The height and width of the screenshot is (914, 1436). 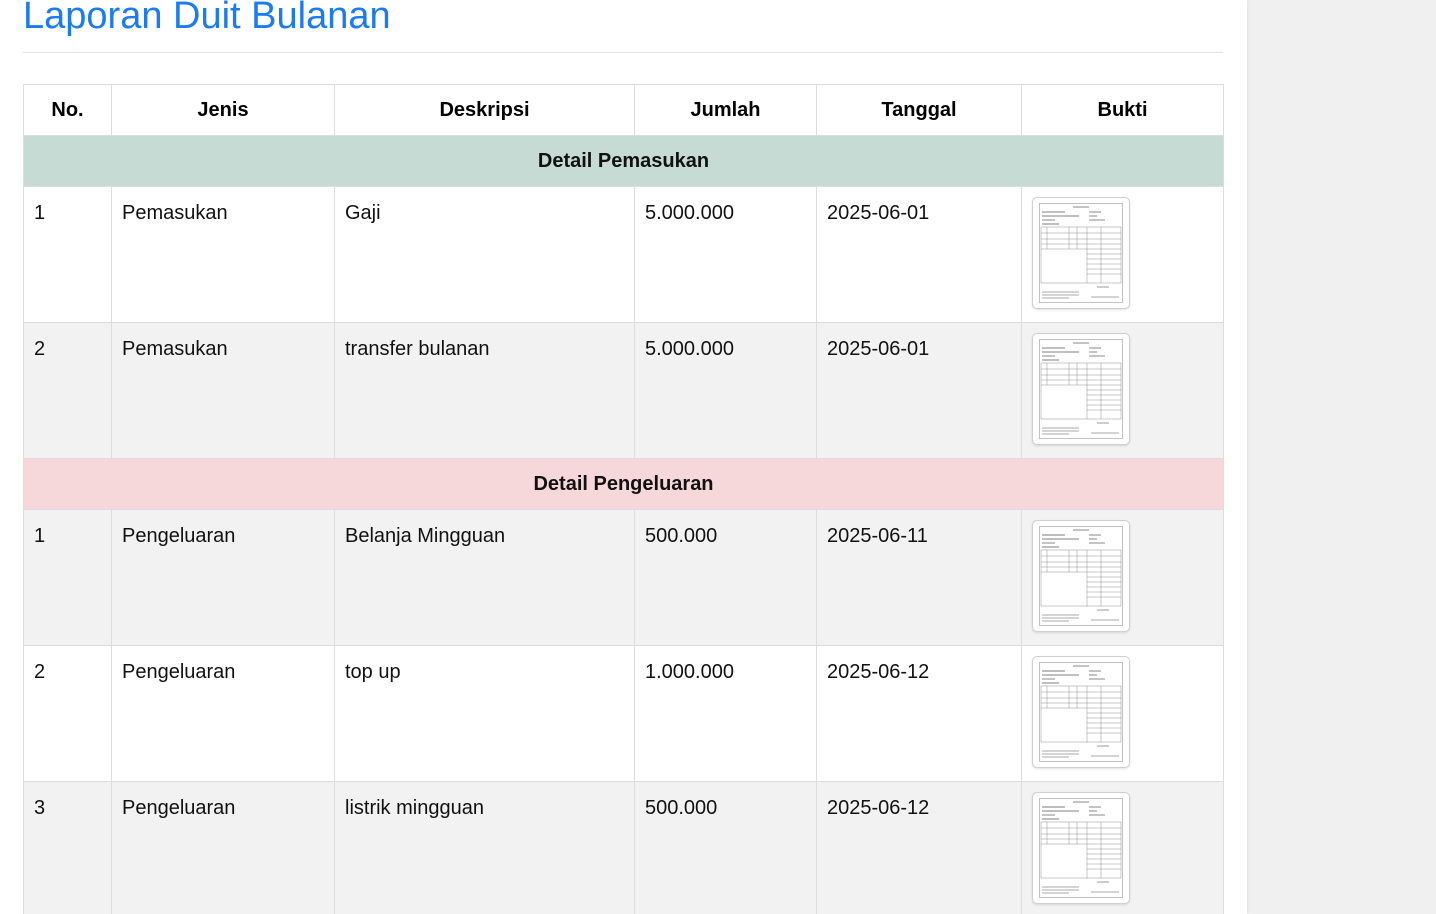 I want to click on page-title: Laporan Duit Bulanan, so click(x=207, y=18).